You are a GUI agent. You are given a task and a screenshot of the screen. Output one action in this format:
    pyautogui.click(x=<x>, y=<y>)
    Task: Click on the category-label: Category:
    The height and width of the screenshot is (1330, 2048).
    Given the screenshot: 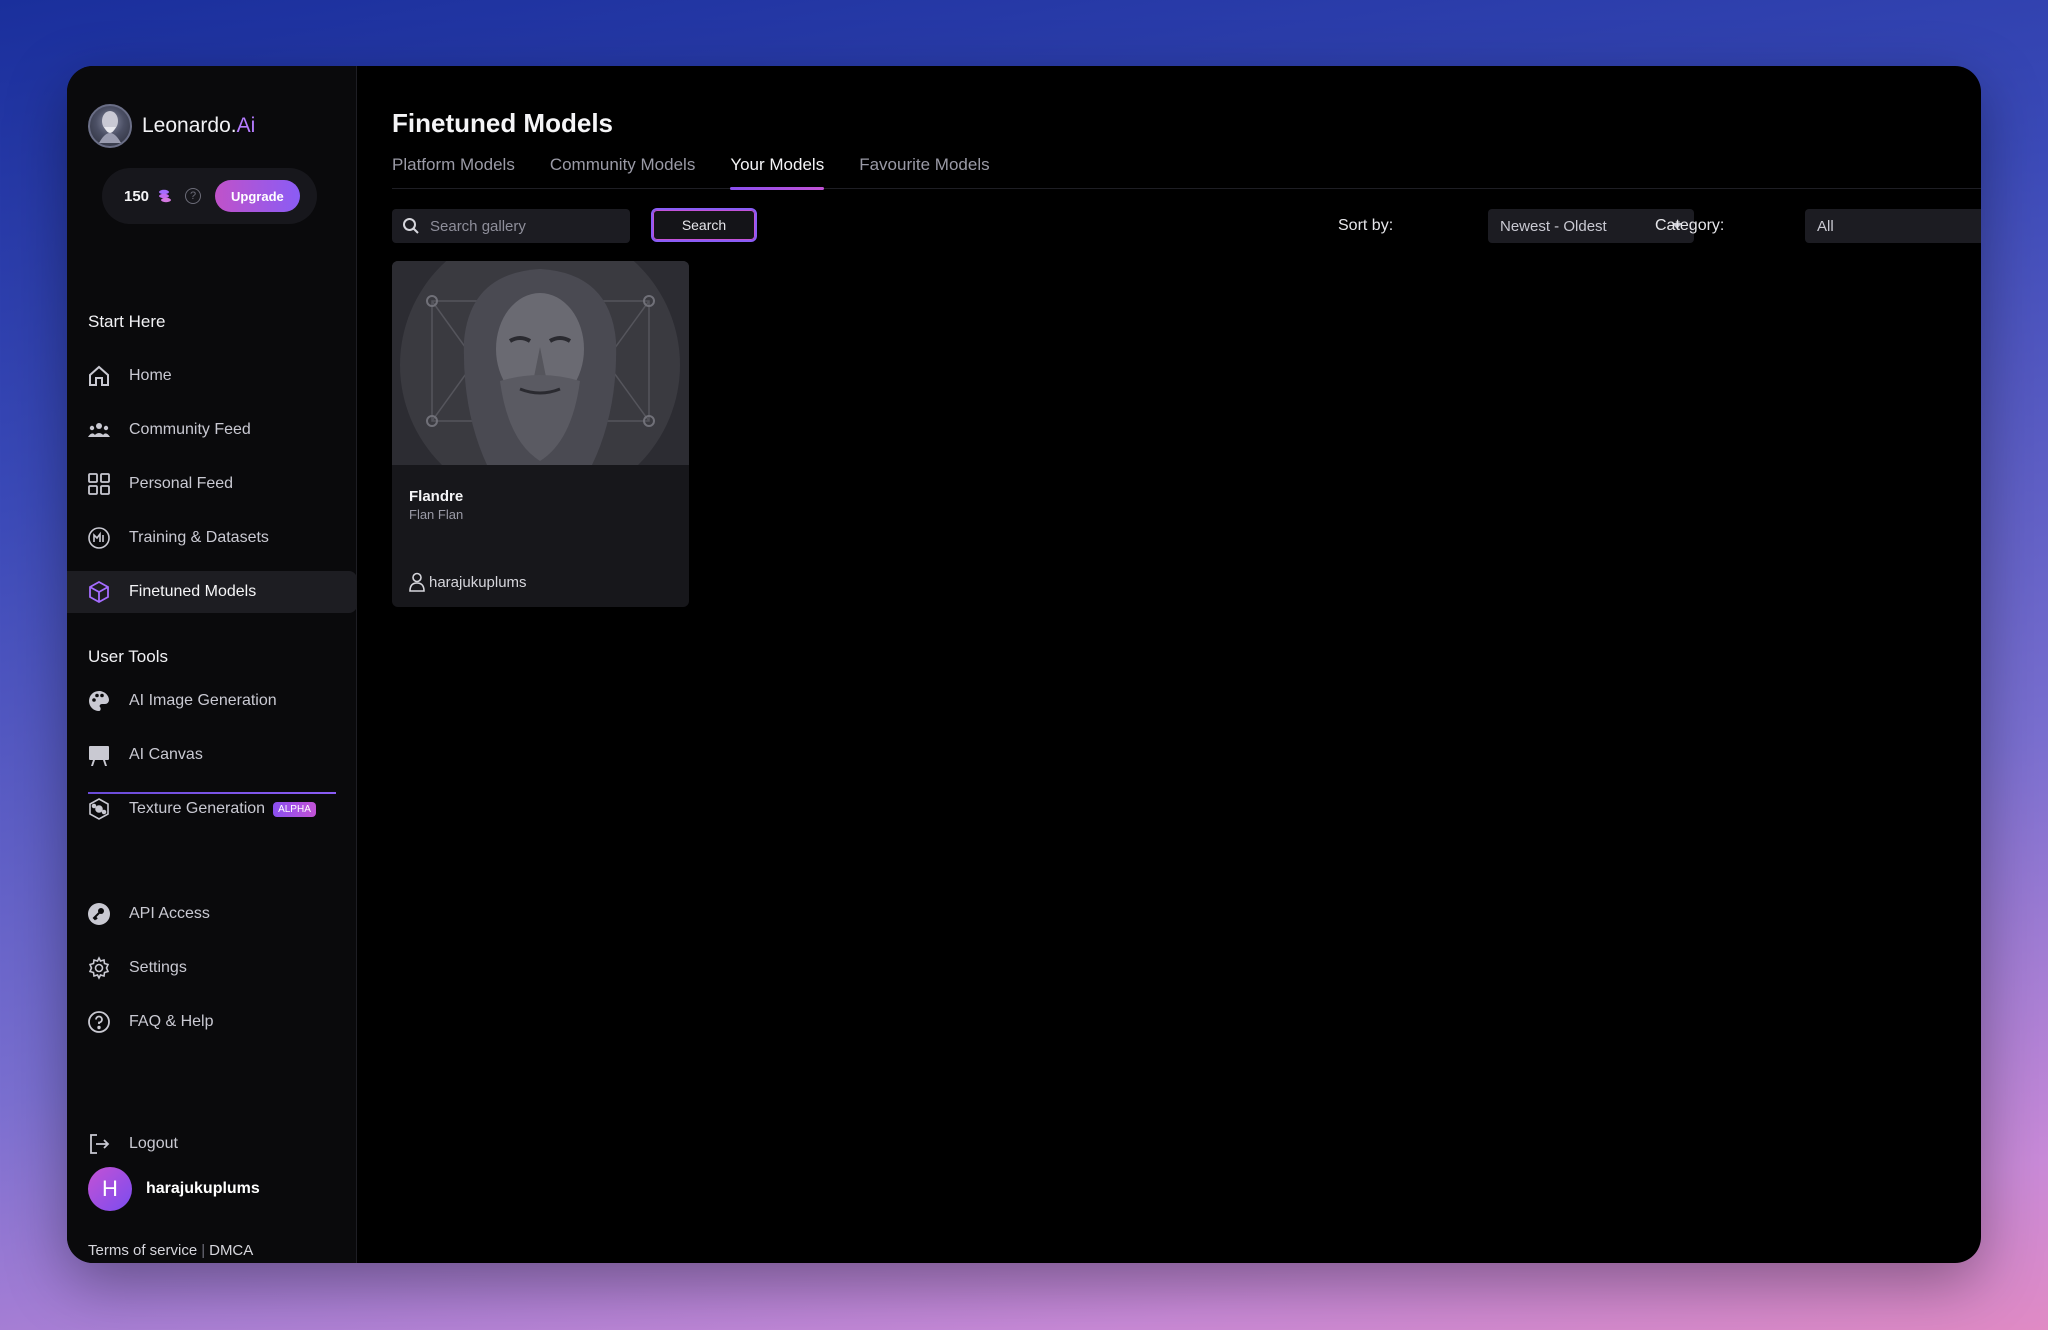 What is the action you would take?
    pyautogui.click(x=1690, y=225)
    